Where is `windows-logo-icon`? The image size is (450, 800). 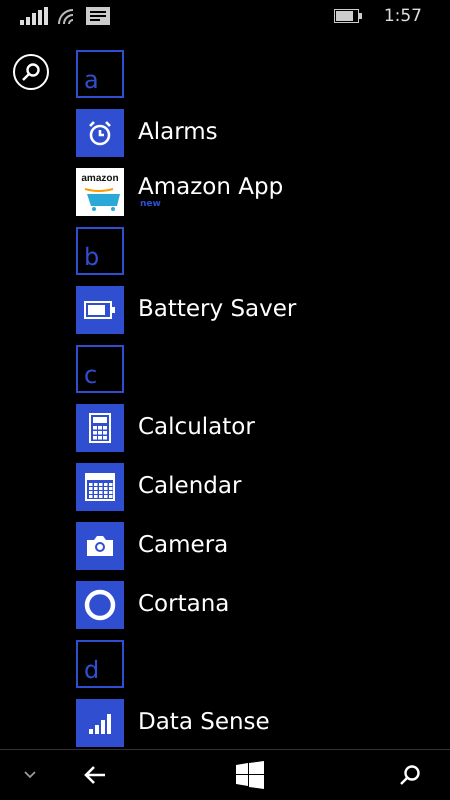 windows-logo-icon is located at coordinates (250, 775).